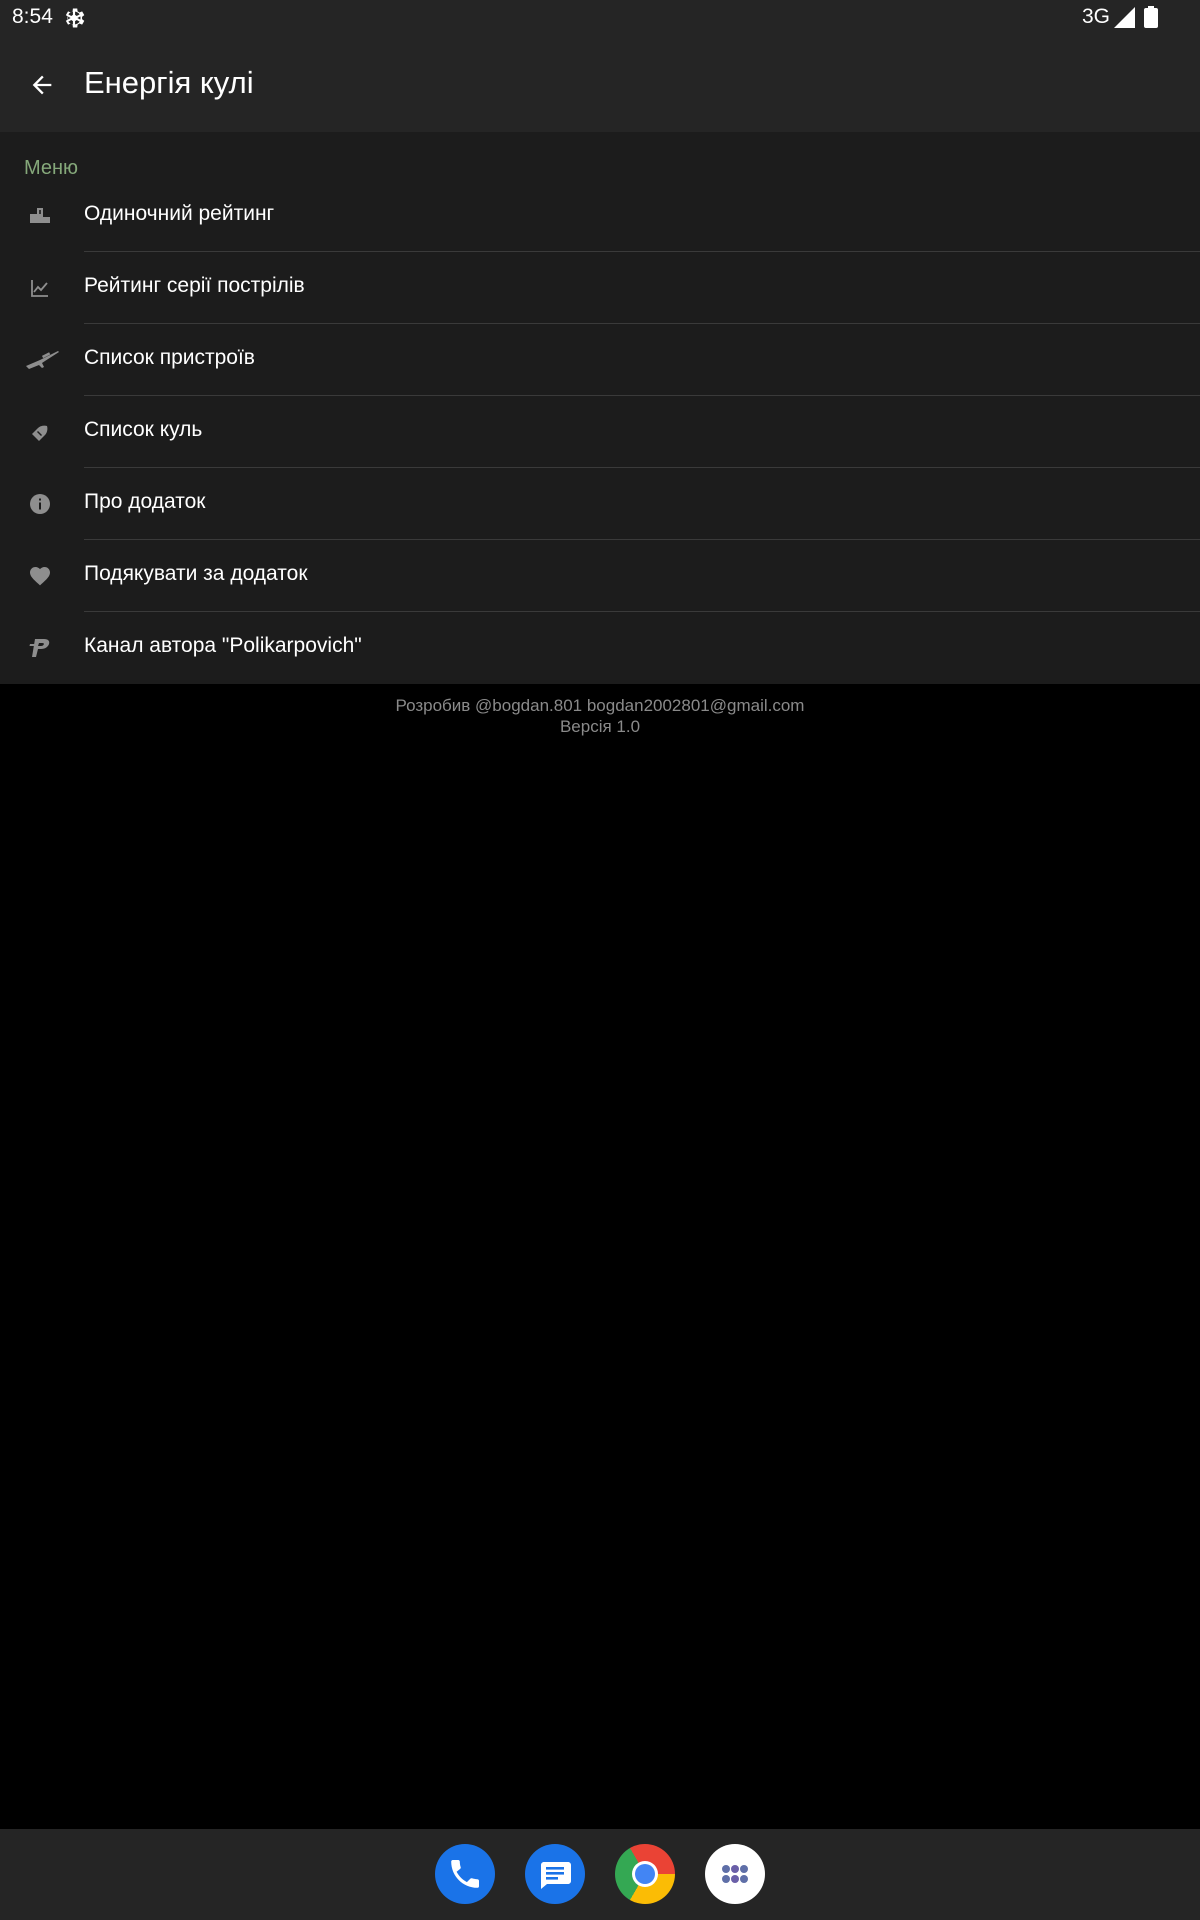  I want to click on messages-app-icon, so click(555, 1874).